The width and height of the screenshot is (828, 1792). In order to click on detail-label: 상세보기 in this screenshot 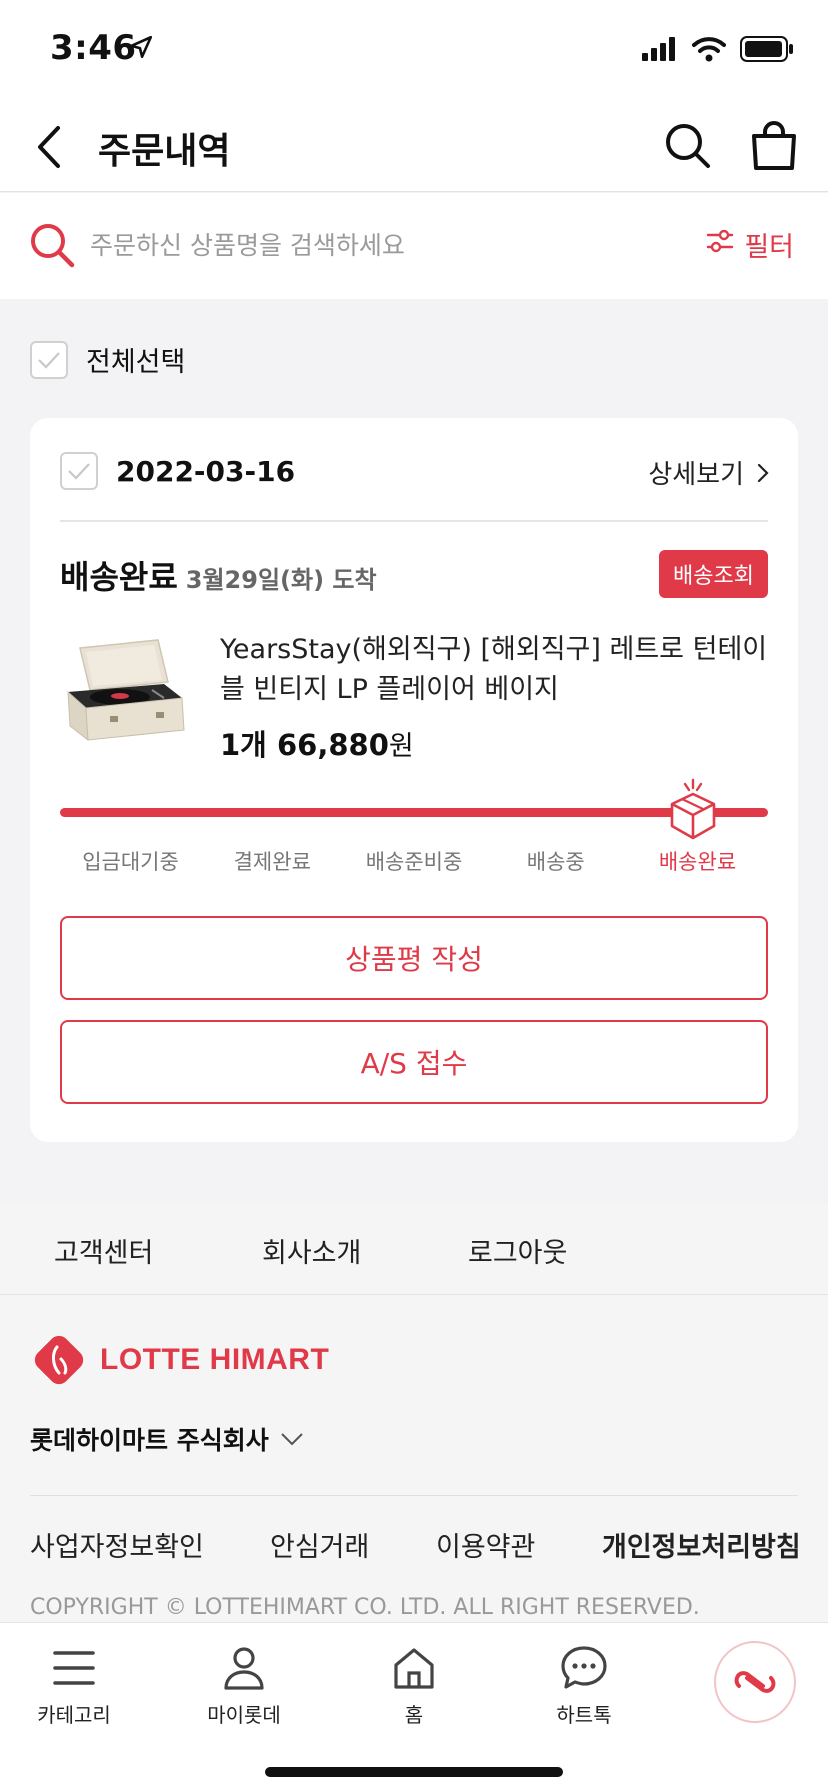, I will do `click(696, 475)`.